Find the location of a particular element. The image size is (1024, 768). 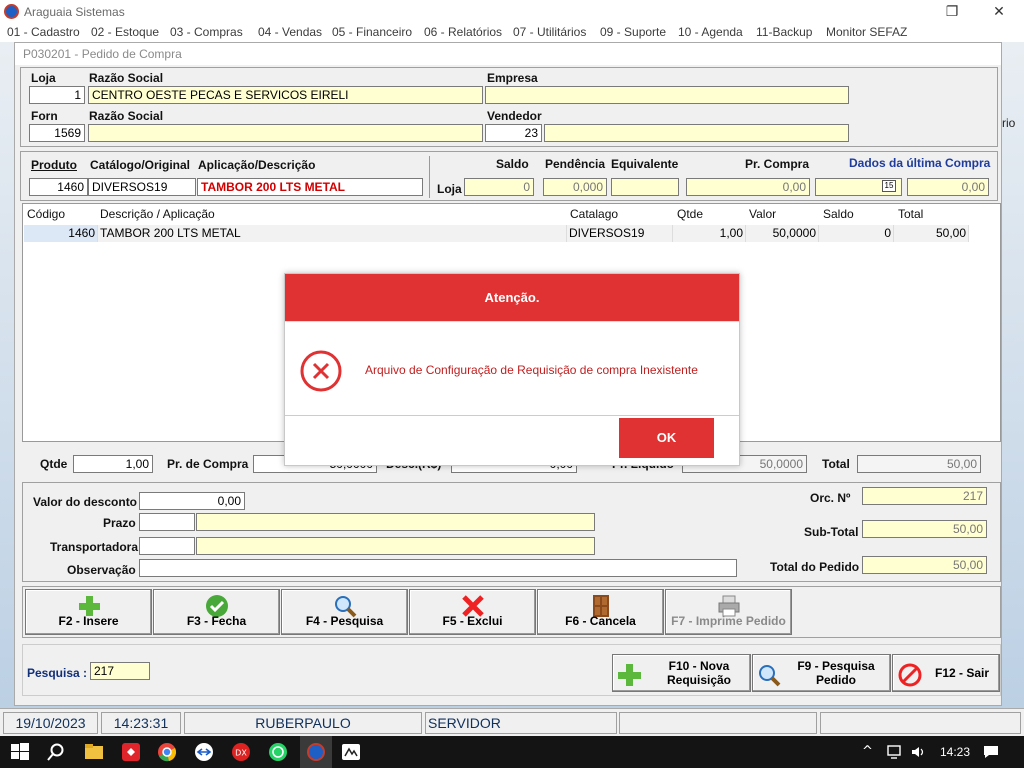

no-entry-icon is located at coordinates (910, 675).